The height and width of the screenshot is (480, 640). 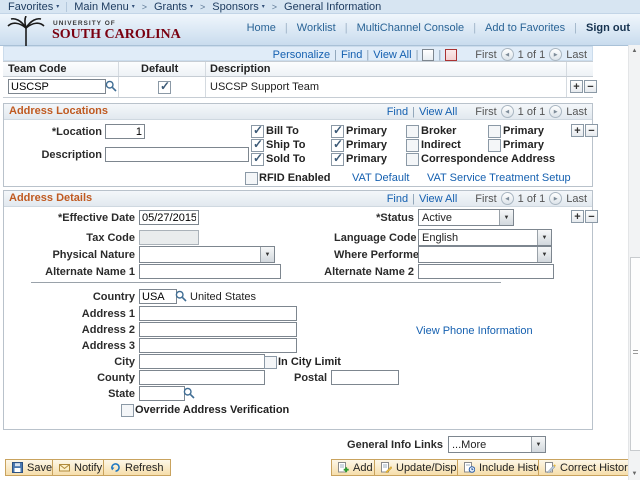 What do you see at coordinates (169, 217) in the screenshot?
I see `effective-date-input` at bounding box center [169, 217].